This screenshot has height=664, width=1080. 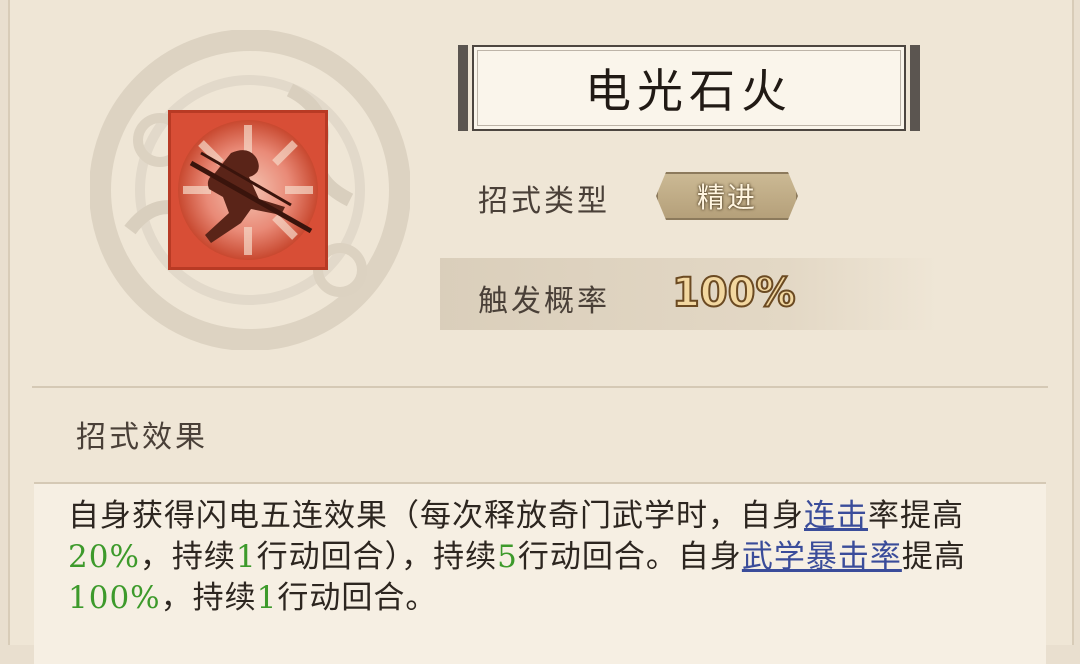 I want to click on trigger-probability-value: 100%, so click(x=734, y=293).